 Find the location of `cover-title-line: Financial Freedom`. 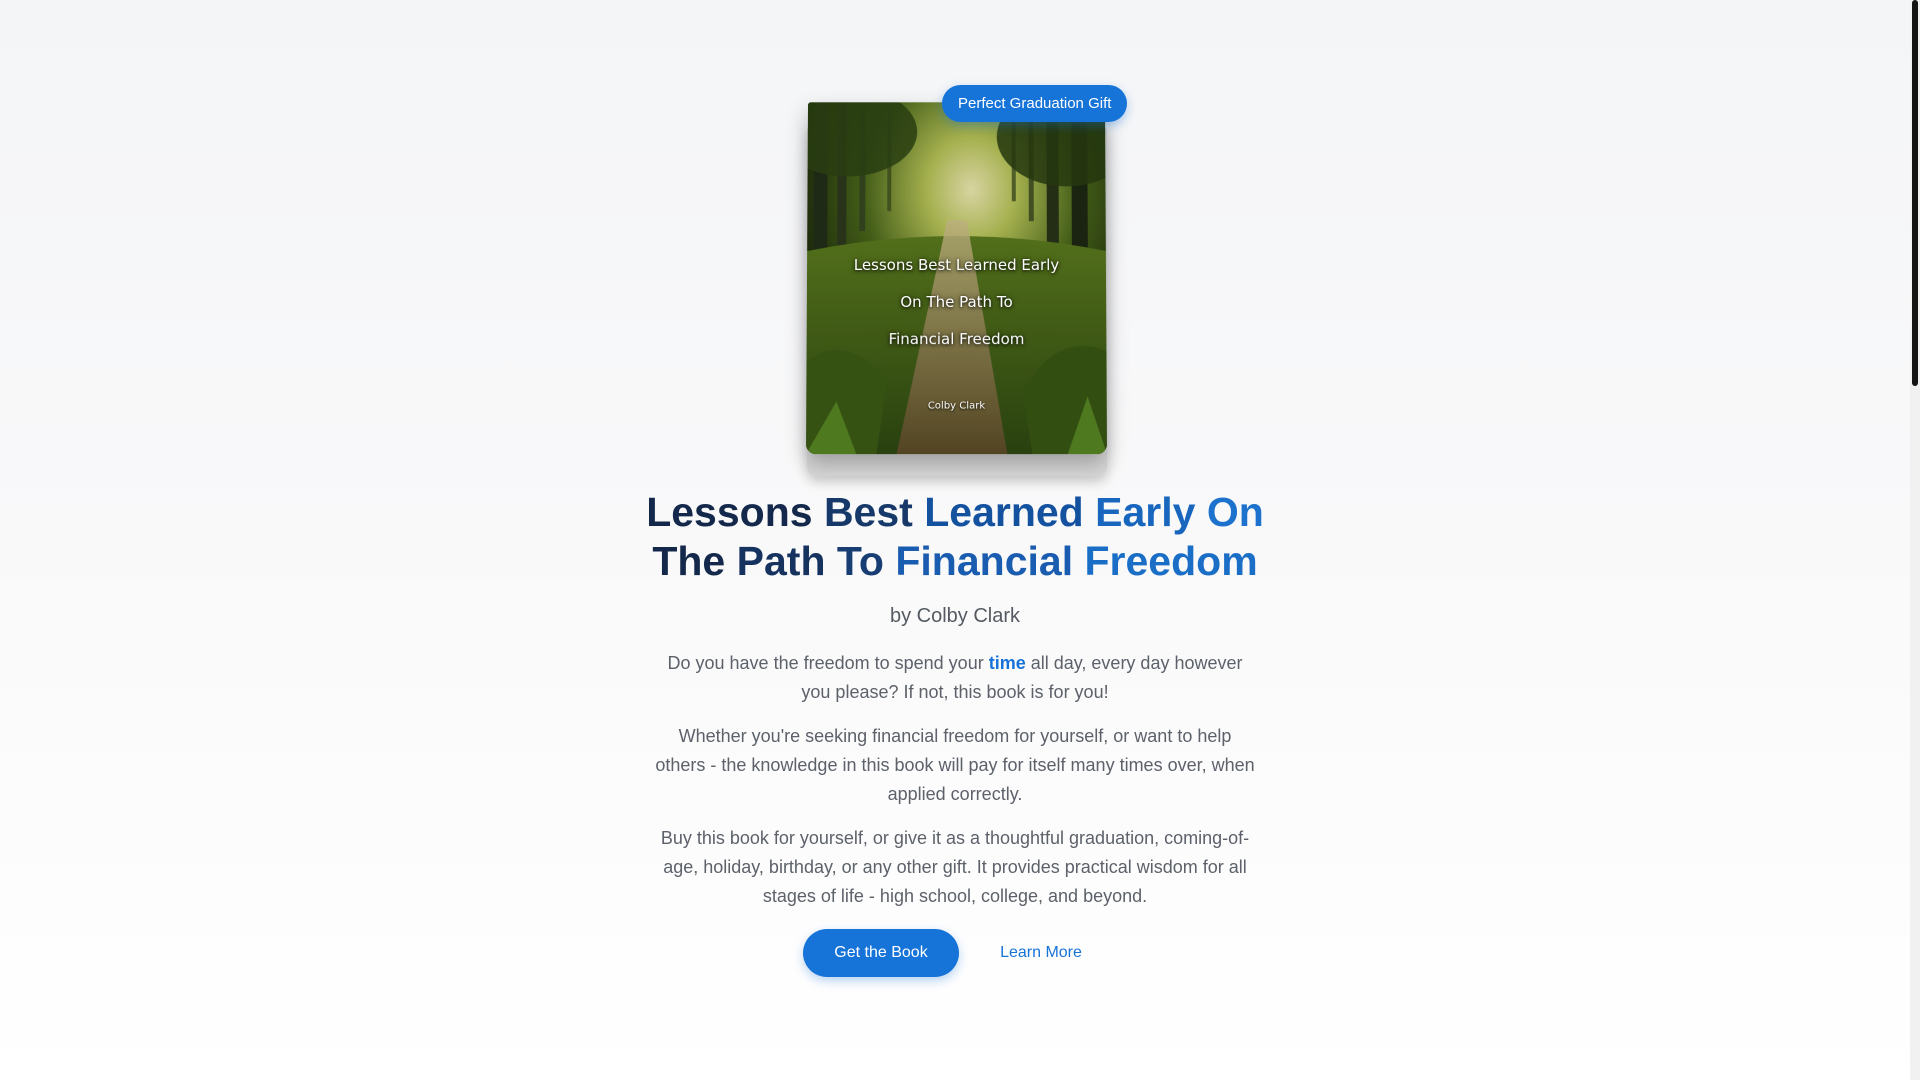

cover-title-line: Financial Freedom is located at coordinates (956, 339).